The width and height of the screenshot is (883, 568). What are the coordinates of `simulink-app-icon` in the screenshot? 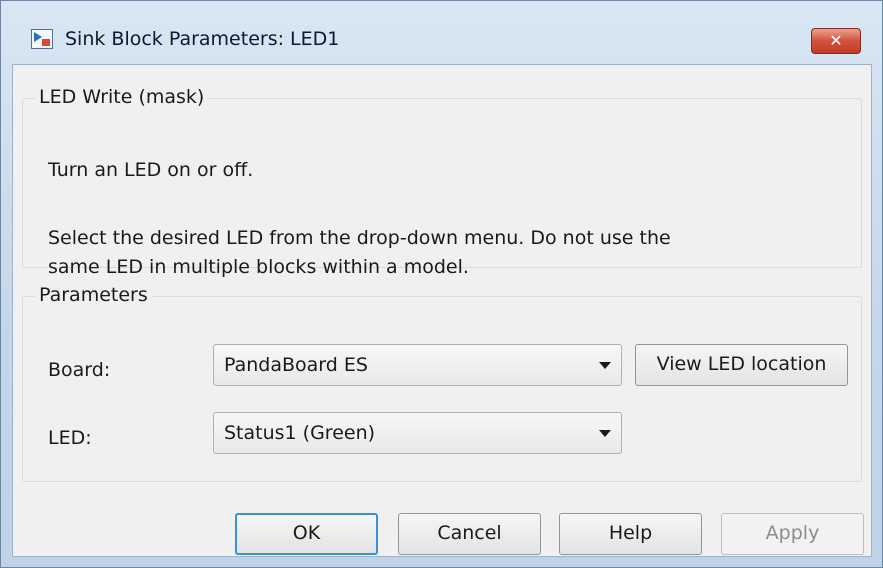 It's located at (42, 39).